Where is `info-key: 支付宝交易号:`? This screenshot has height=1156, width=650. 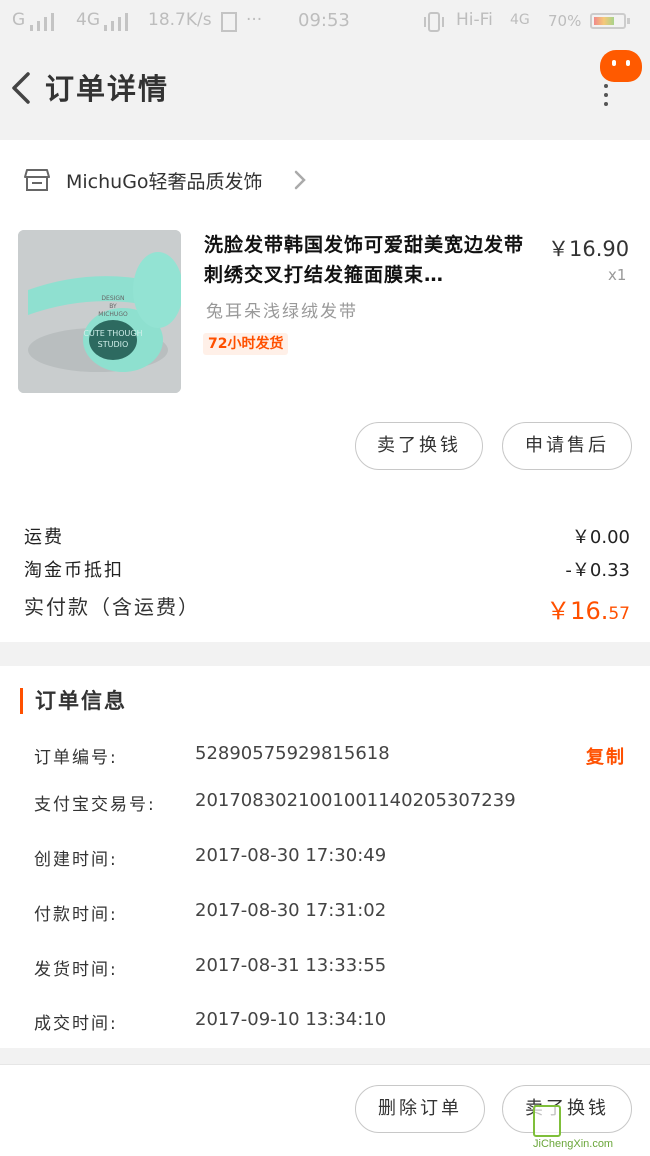
info-key: 支付宝交易号: is located at coordinates (95, 805).